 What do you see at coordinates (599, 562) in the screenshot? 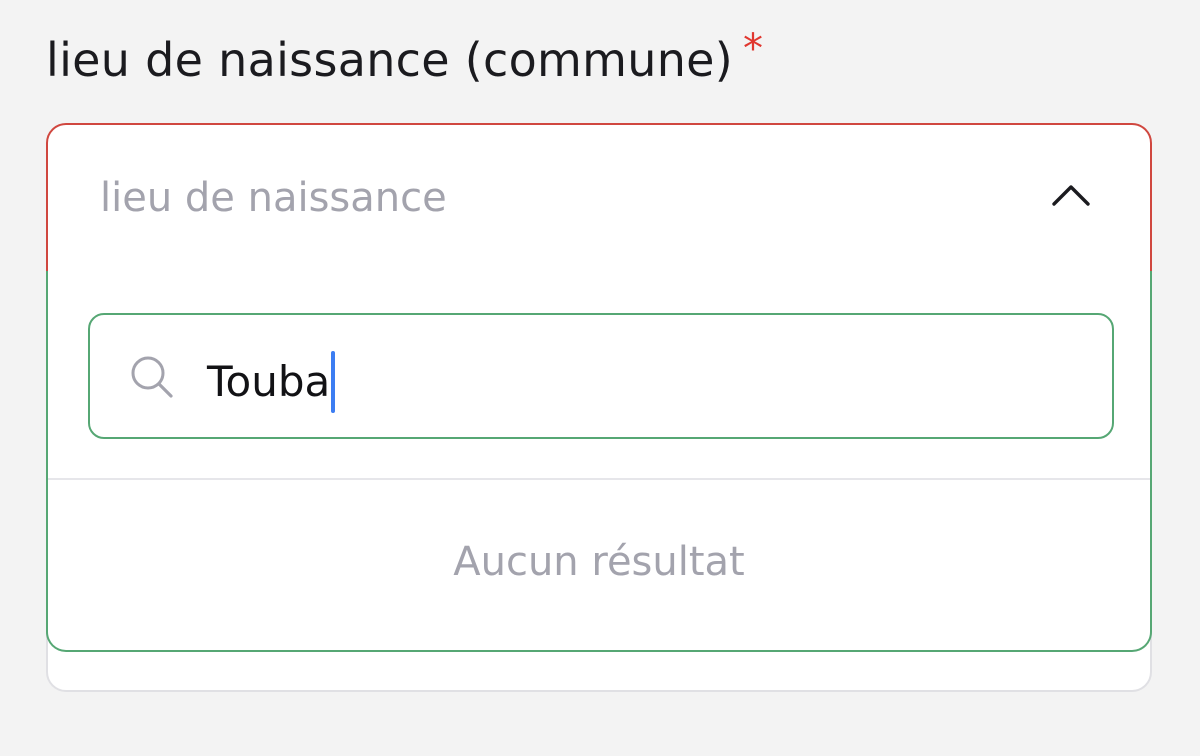
I see `no-results-message: Aucun résultat` at bounding box center [599, 562].